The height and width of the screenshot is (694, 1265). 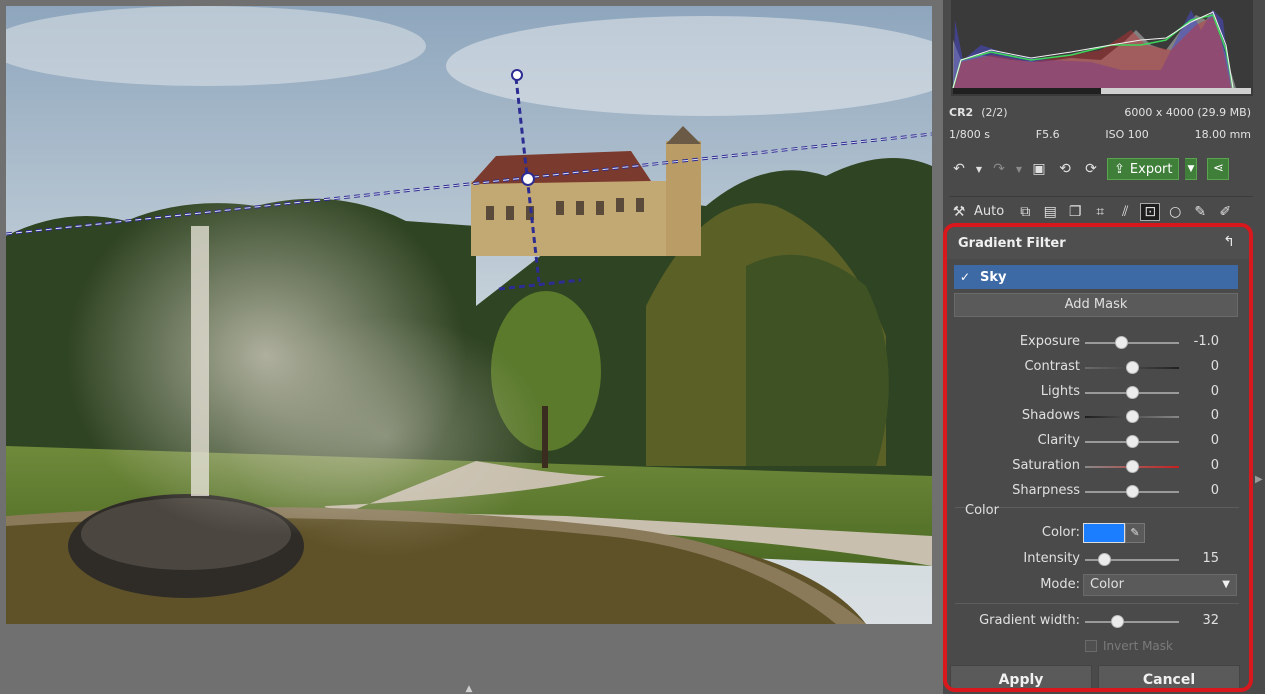 What do you see at coordinates (1104, 559) in the screenshot?
I see `intensity-knob` at bounding box center [1104, 559].